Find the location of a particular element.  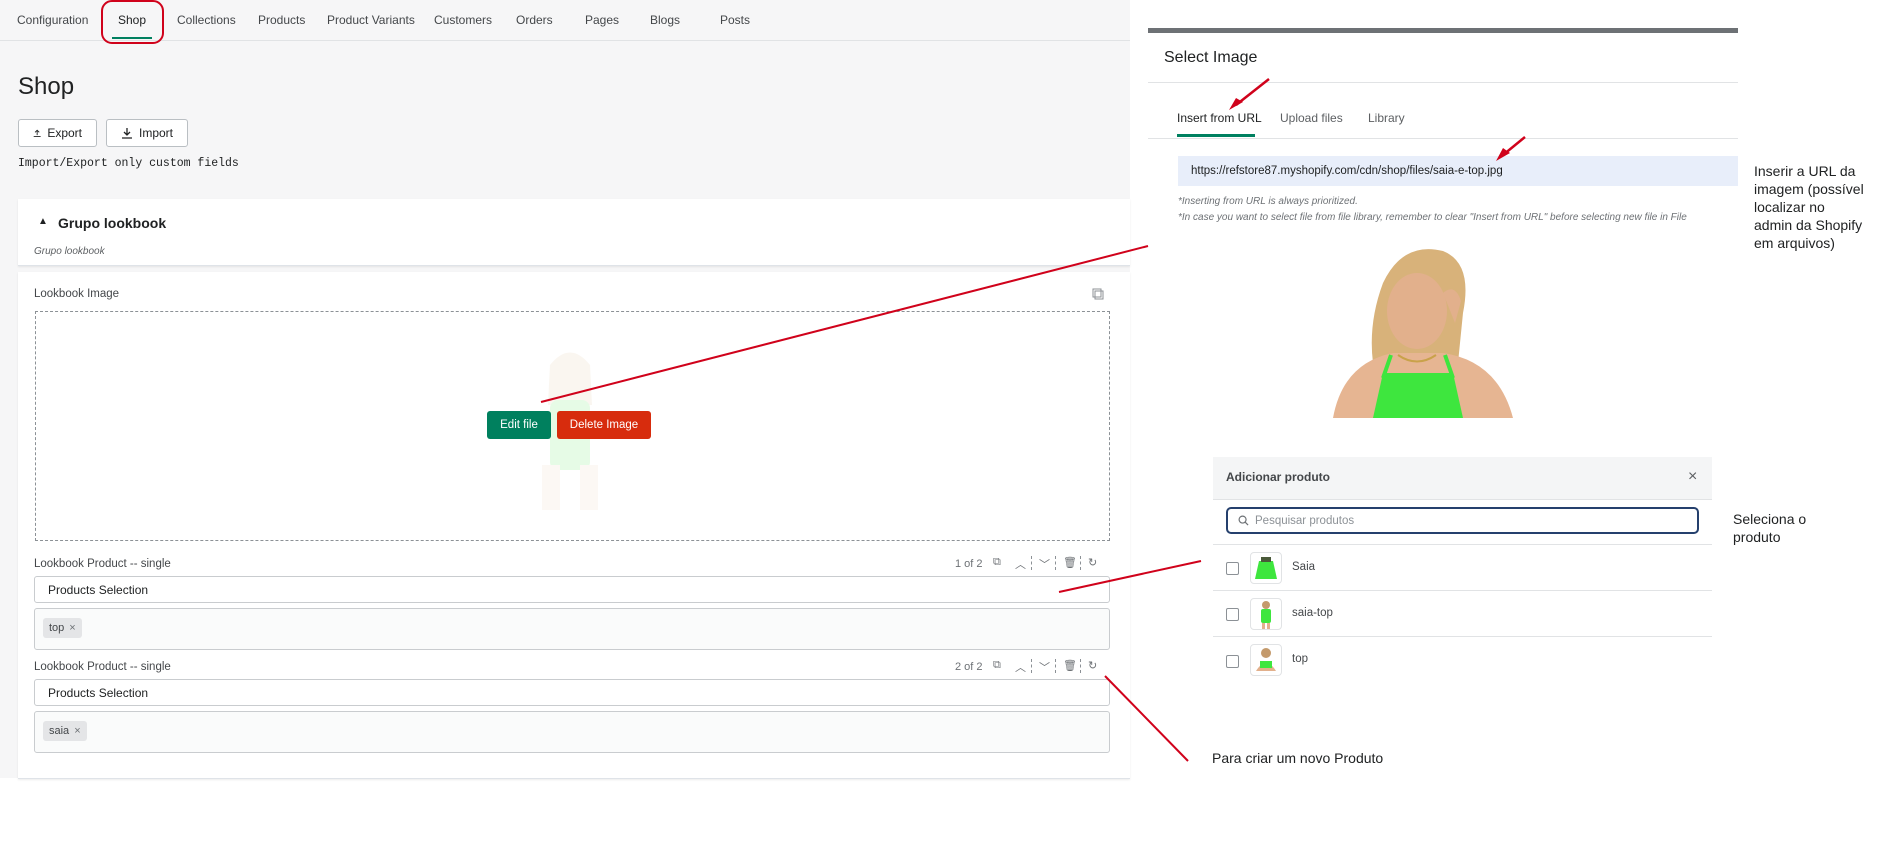

product-tag: saia × is located at coordinates (65, 731).